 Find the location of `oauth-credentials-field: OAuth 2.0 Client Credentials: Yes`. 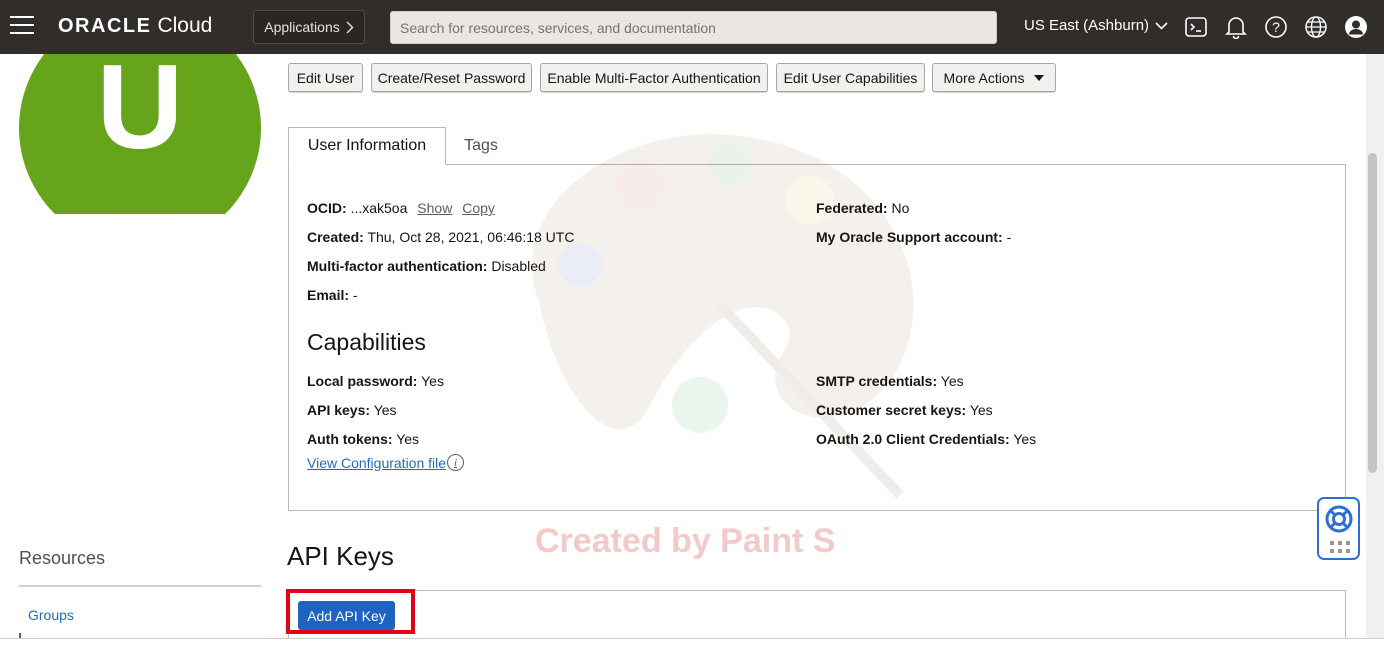

oauth-credentials-field: OAuth 2.0 Client Credentials: Yes is located at coordinates (926, 439).